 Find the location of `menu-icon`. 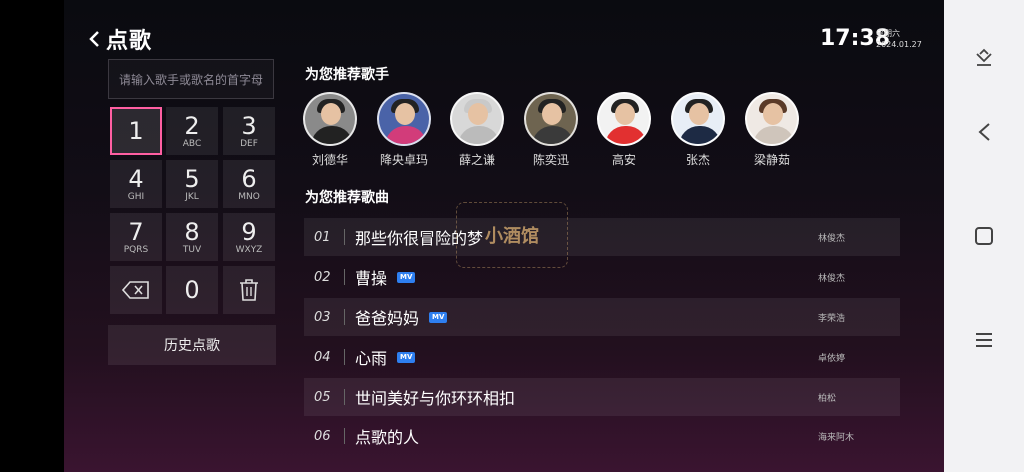

menu-icon is located at coordinates (984, 340).